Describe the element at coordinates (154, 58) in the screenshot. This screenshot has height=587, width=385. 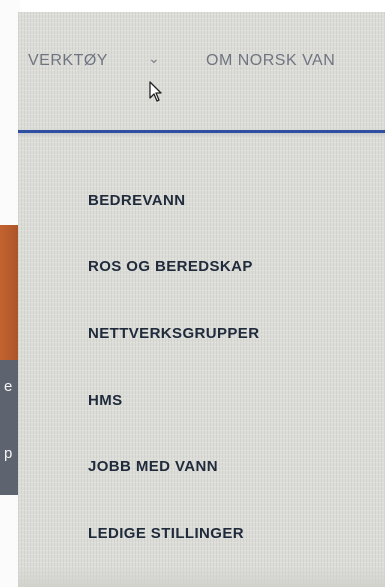
I see `chevron-down-icon: ⌄` at that location.